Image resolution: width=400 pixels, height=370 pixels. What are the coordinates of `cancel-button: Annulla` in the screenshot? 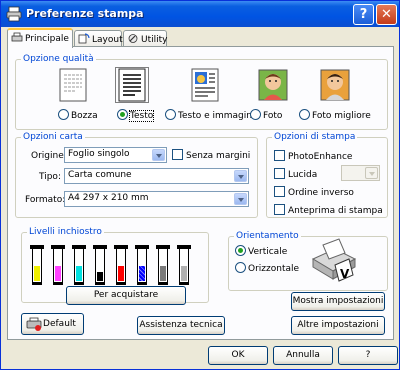 It's located at (303, 355).